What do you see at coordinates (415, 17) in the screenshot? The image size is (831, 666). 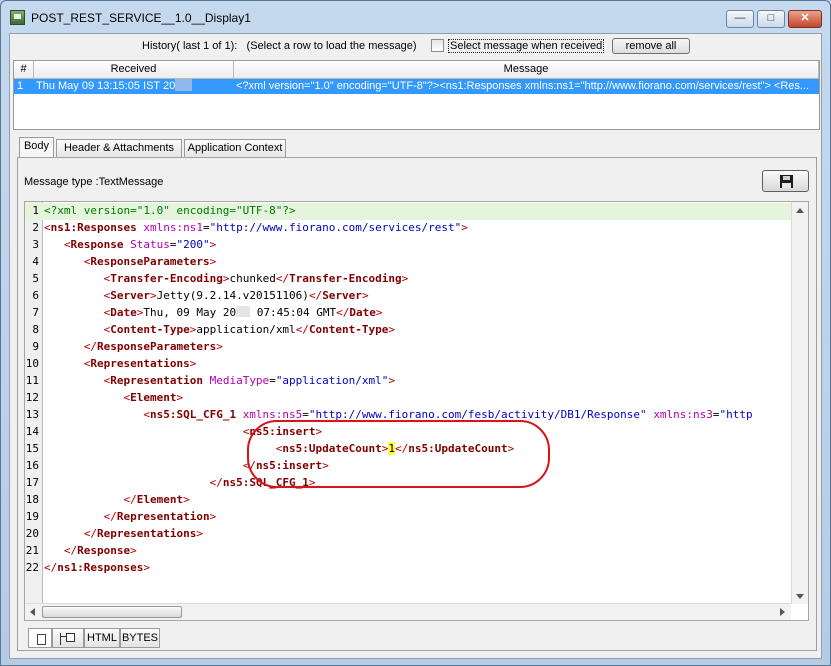 I see `title-bar: POST_REST_SERVICE__1.0__Display1 — □ ✕` at bounding box center [415, 17].